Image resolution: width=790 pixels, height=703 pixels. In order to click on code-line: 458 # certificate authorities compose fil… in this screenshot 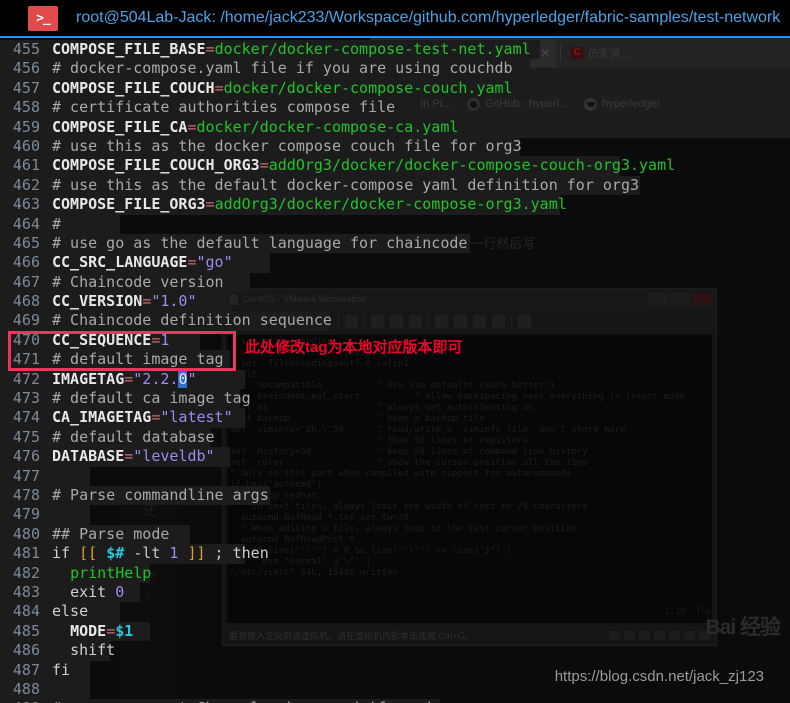, I will do `click(395, 108)`.